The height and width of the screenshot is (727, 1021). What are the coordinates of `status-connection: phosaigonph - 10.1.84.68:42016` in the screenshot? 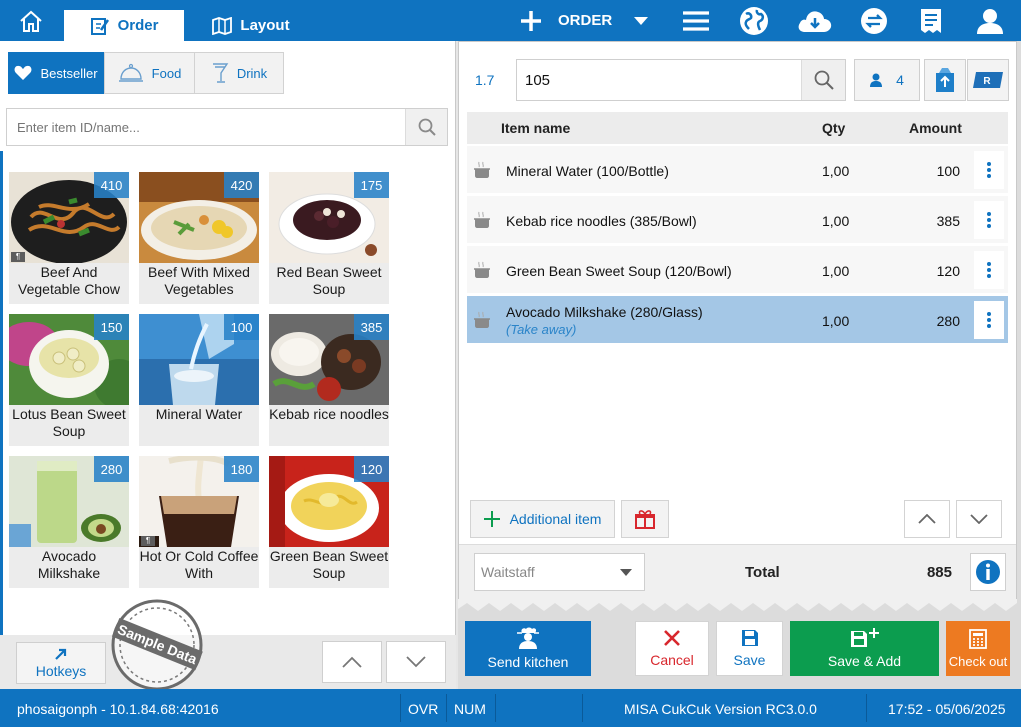 It's located at (118, 709).